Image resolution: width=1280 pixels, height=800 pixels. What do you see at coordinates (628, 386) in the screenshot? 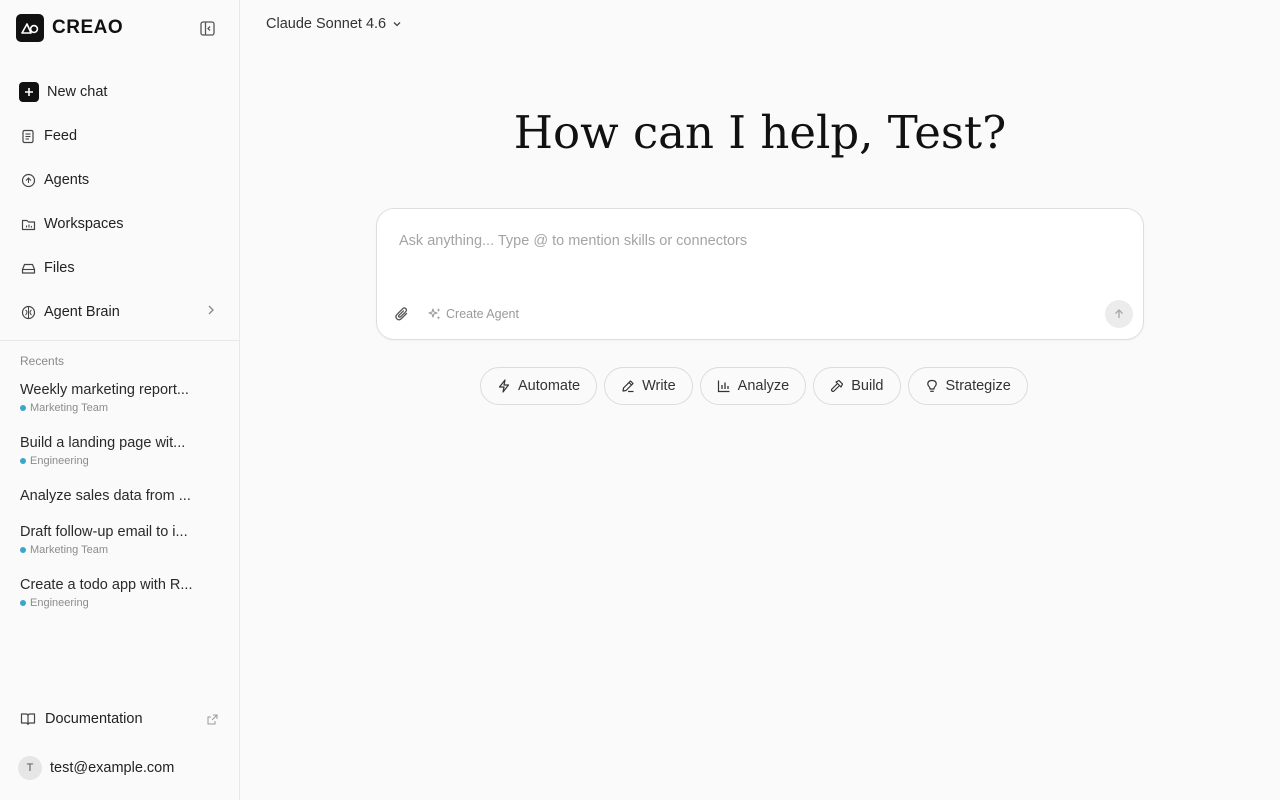
I see `pencil-icon` at bounding box center [628, 386].